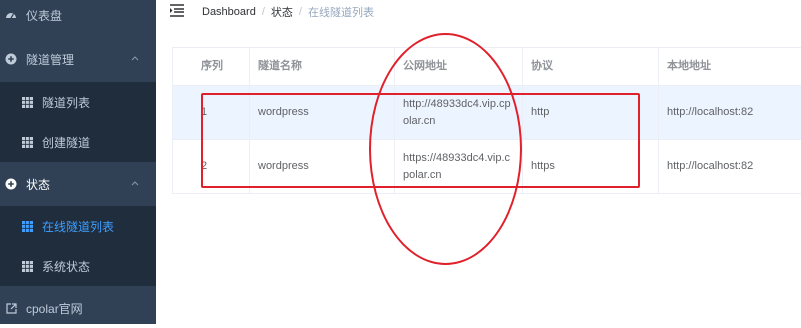 Image resolution: width=801 pixels, height=328 pixels. I want to click on dashboard-icon, so click(11, 15).